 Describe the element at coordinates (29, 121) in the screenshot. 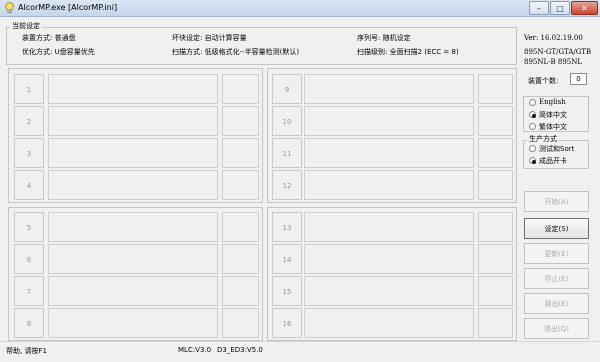

I see `slot-number: 2` at that location.